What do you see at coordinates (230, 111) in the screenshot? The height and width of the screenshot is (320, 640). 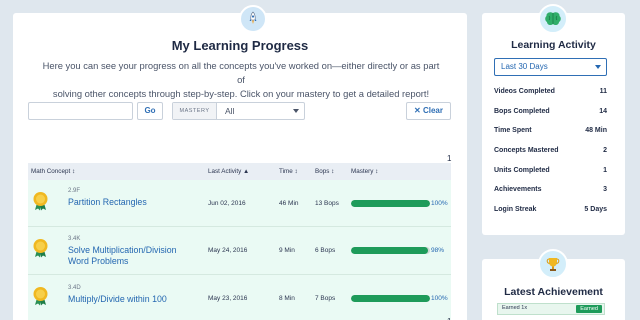 I see `mastery-filter-value: All` at bounding box center [230, 111].